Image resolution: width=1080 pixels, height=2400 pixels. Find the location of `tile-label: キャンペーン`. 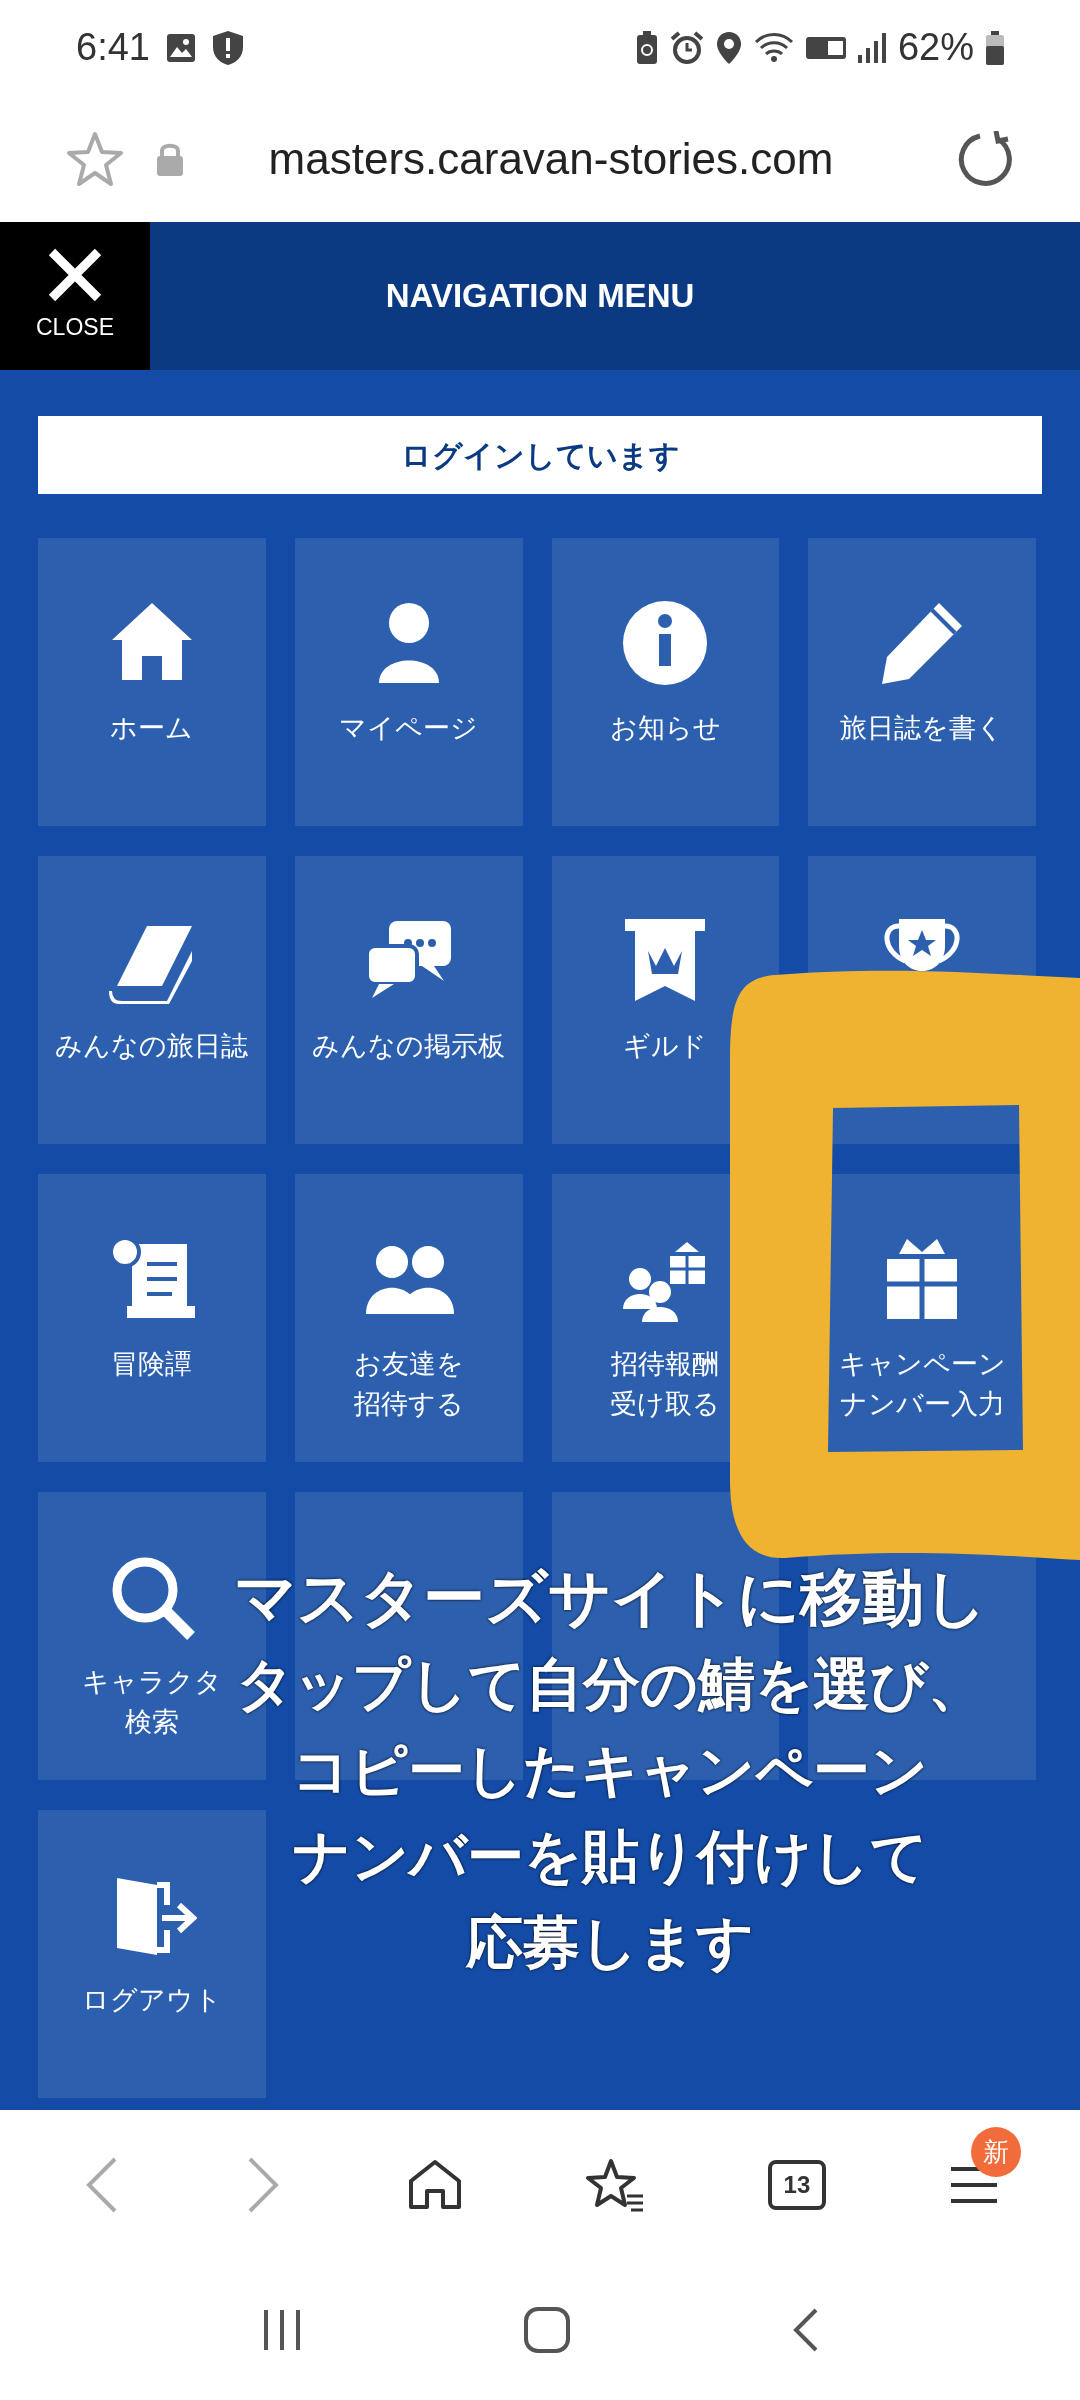

tile-label: キャンペーン is located at coordinates (922, 1364).